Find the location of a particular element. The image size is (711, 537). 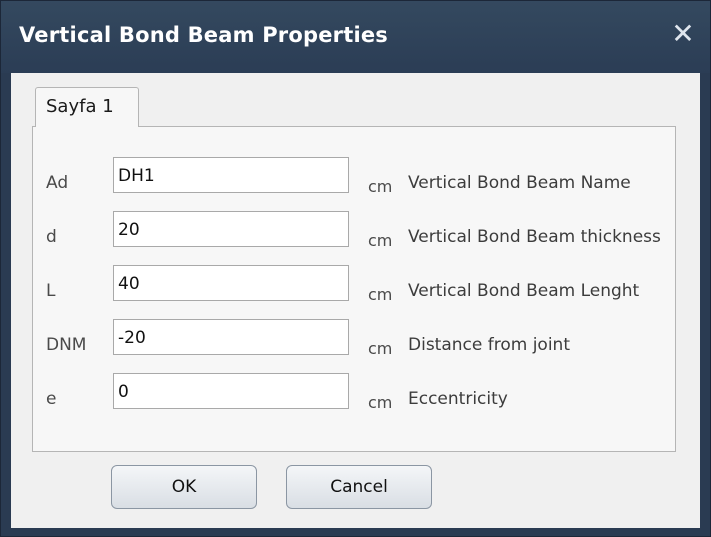

field-description: Vertical Bond Beam Lenght is located at coordinates (524, 291).